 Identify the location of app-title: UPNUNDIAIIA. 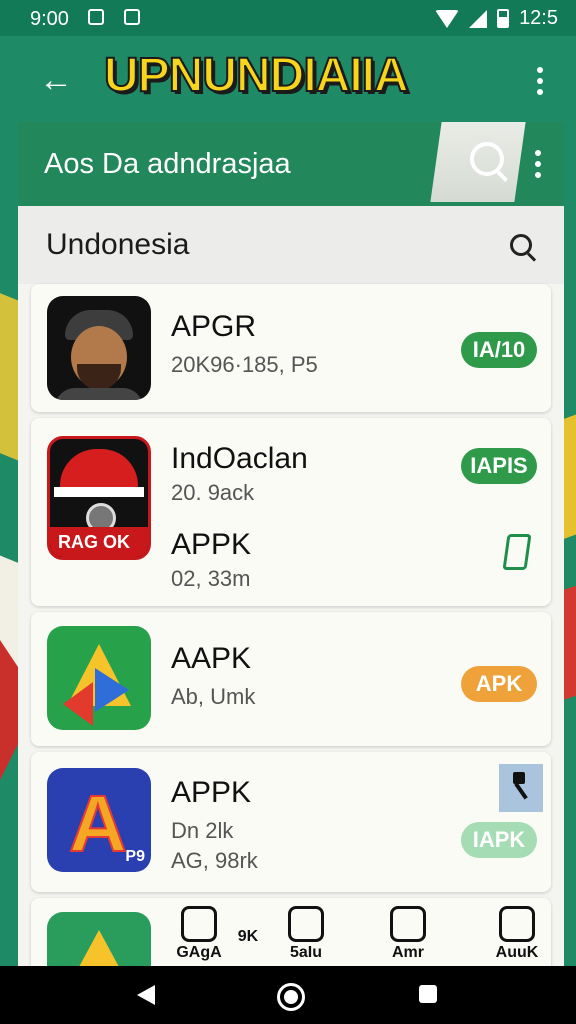
(256, 75).